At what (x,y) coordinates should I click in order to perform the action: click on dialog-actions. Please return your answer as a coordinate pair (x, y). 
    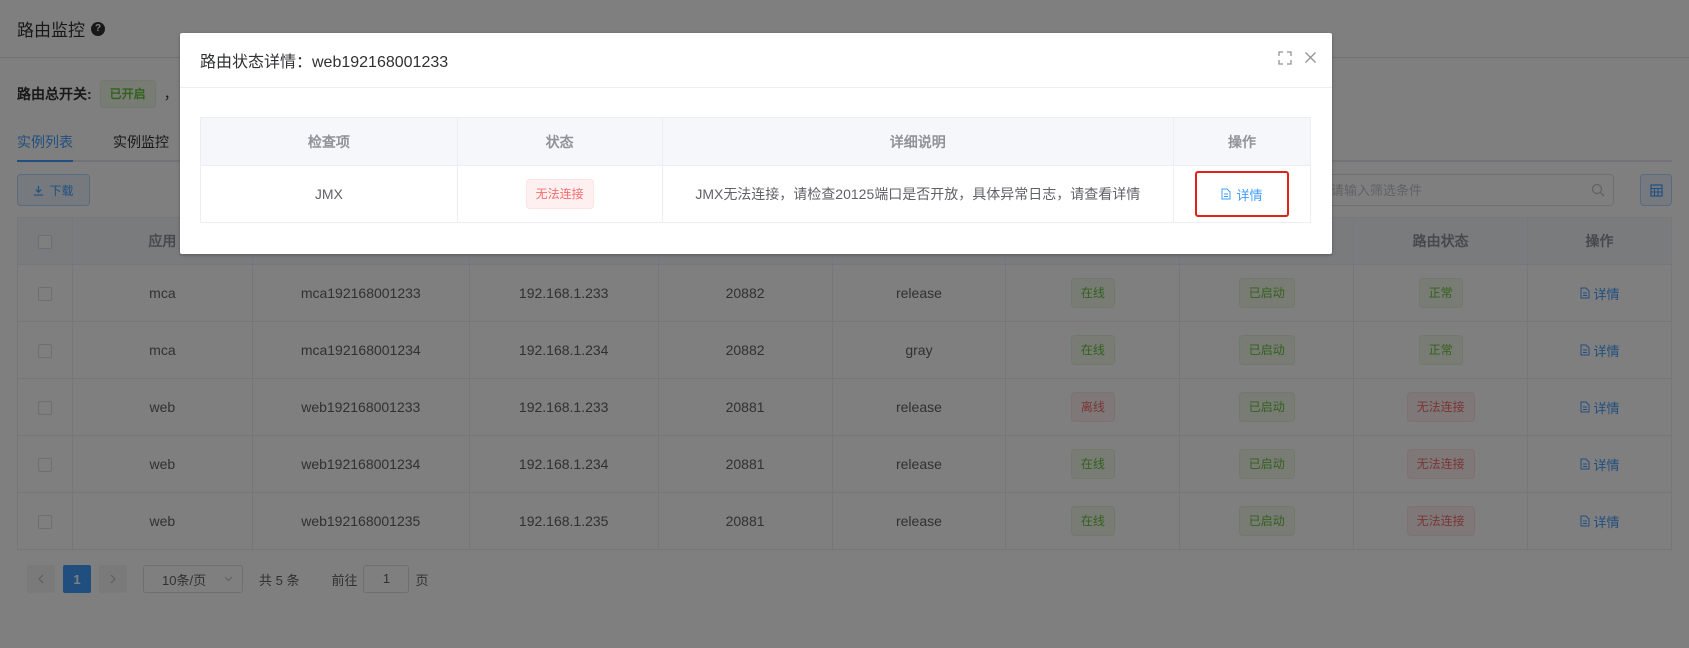
    Looking at the image, I should click on (1297, 58).